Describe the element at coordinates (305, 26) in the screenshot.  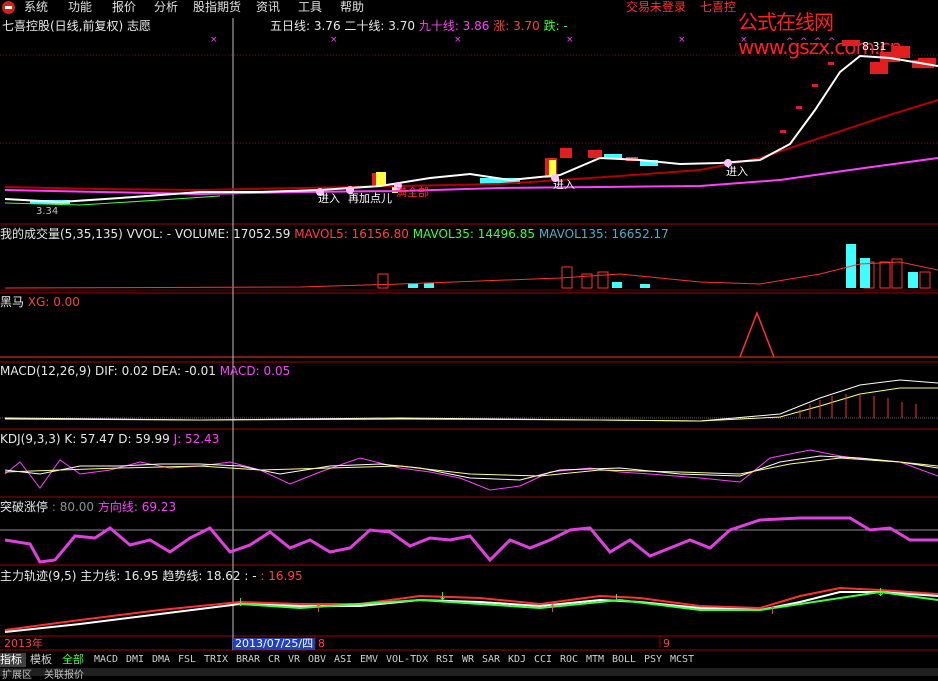
I see `ma5-value: 五日线: 3.76` at that location.